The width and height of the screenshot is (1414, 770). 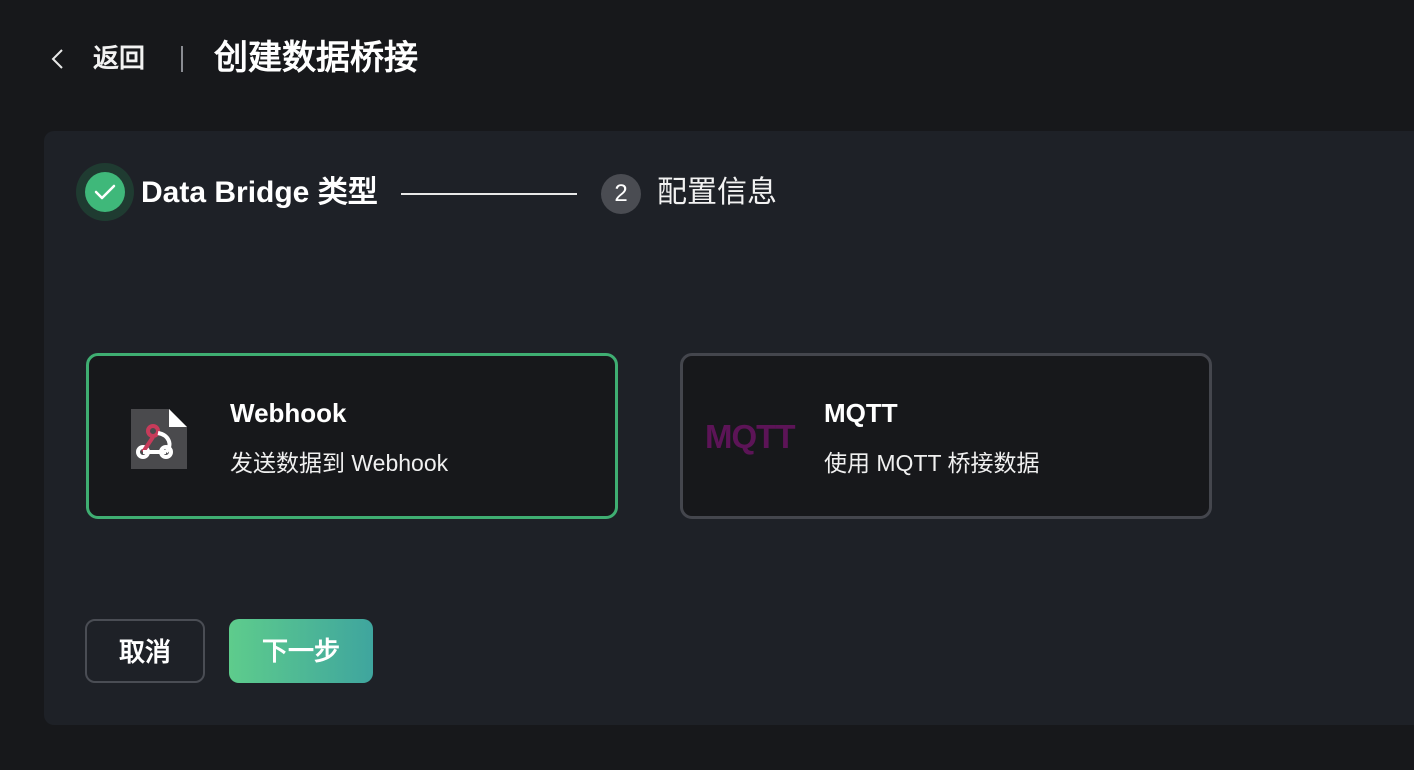 What do you see at coordinates (159, 439) in the screenshot?
I see `webhook-logo-icon` at bounding box center [159, 439].